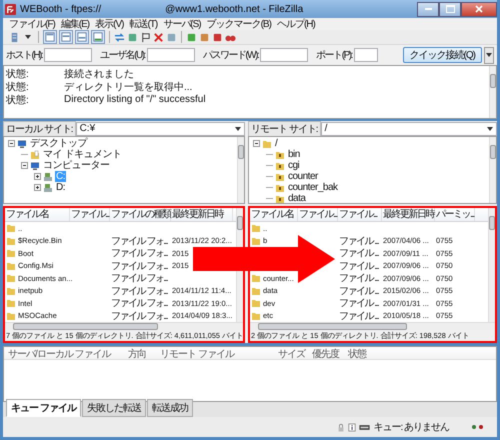 The image size is (500, 440). Describe the element at coordinates (14, 37) in the screenshot. I see `site-manager-icon` at that location.